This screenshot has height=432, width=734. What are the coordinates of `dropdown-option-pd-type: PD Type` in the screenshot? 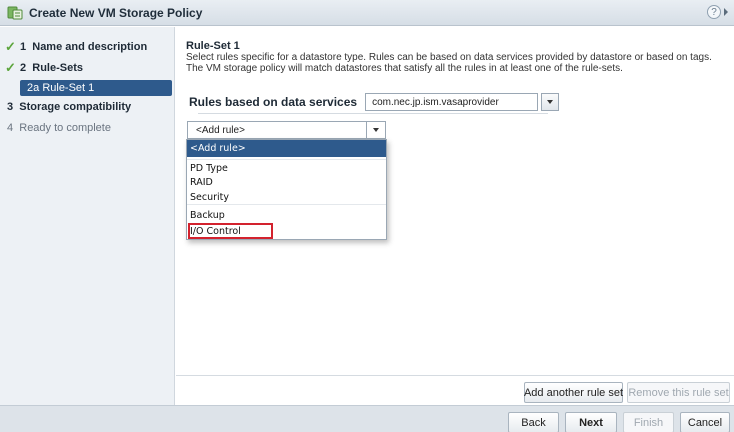 It's located at (286, 168).